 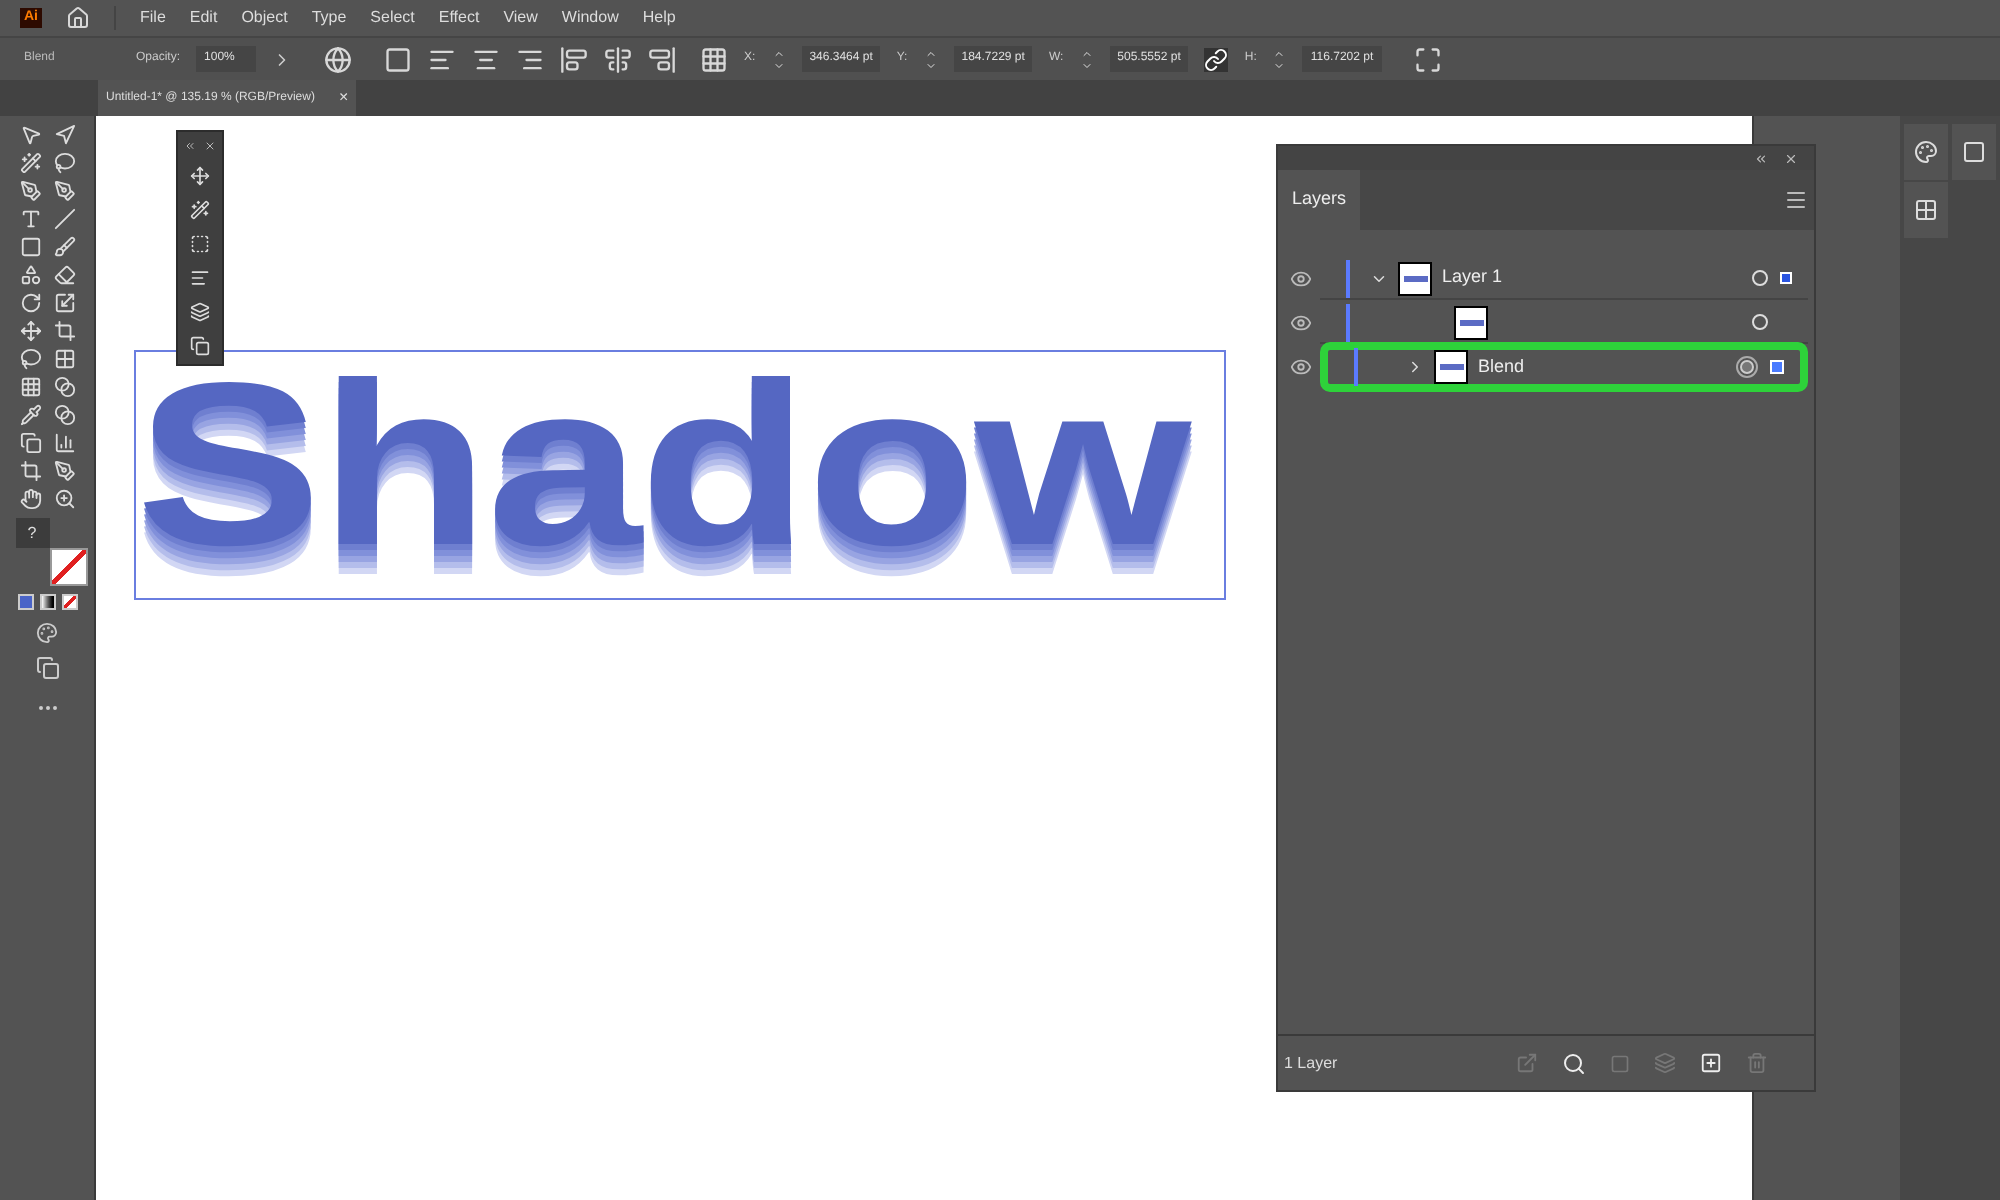 I want to click on menu-item: Select, so click(x=392, y=18).